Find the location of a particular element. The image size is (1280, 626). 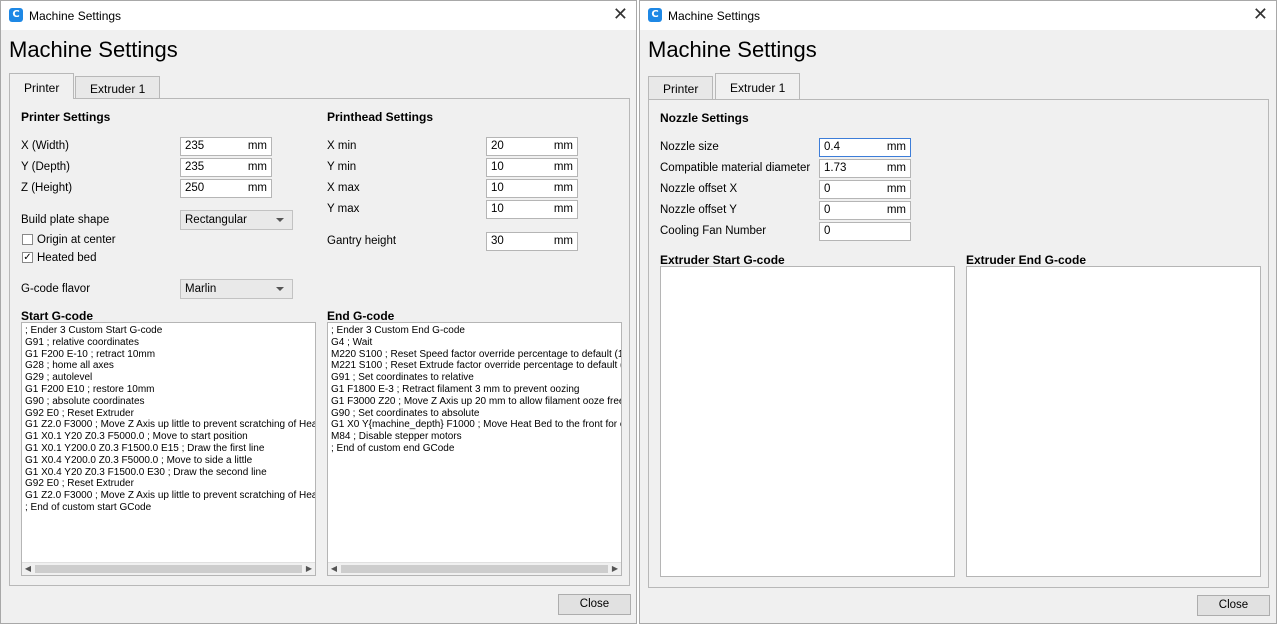

width-field: 235 mm is located at coordinates (226, 146).